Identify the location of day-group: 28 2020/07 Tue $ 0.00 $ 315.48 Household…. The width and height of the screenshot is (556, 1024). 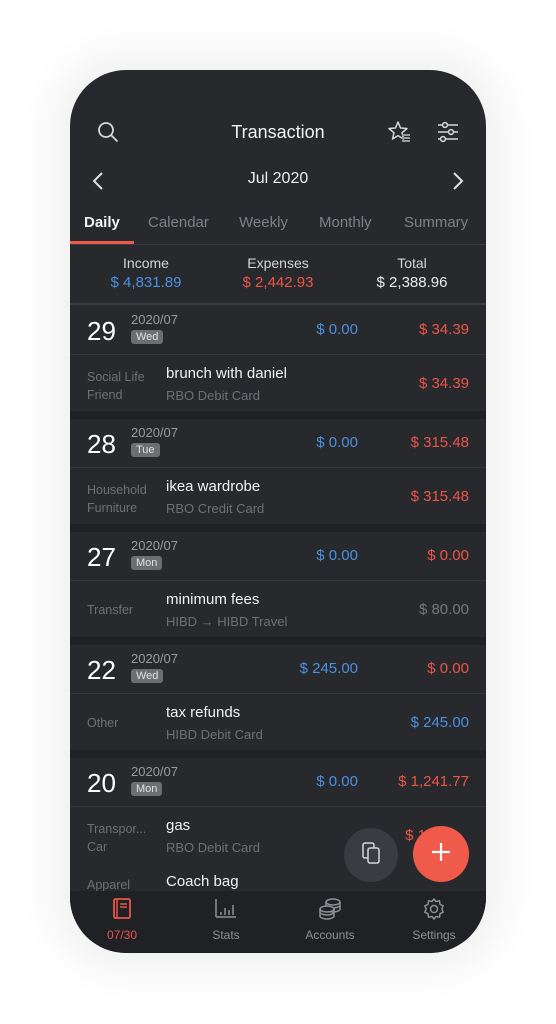
(278, 476).